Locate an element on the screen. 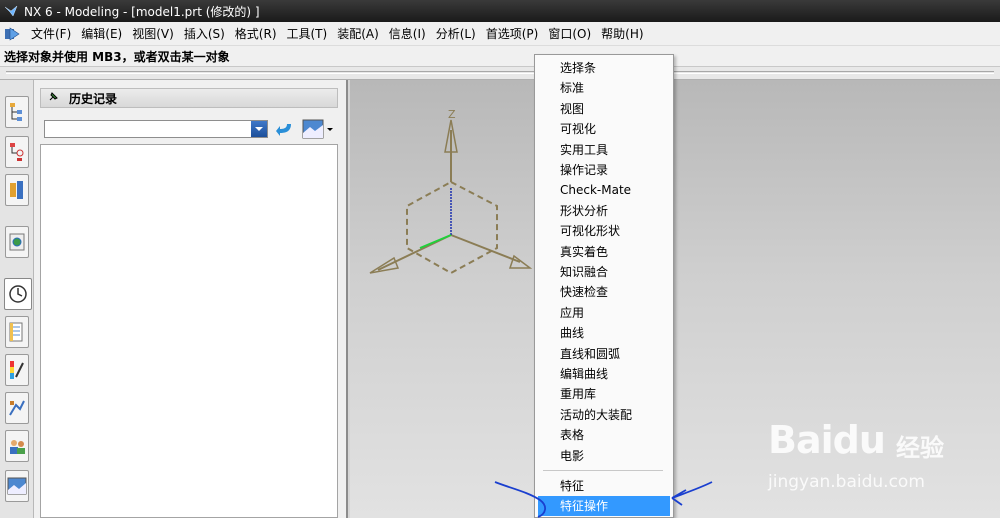 The image size is (1000, 518). menu-tools: 工具(T) is located at coordinates (307, 33).